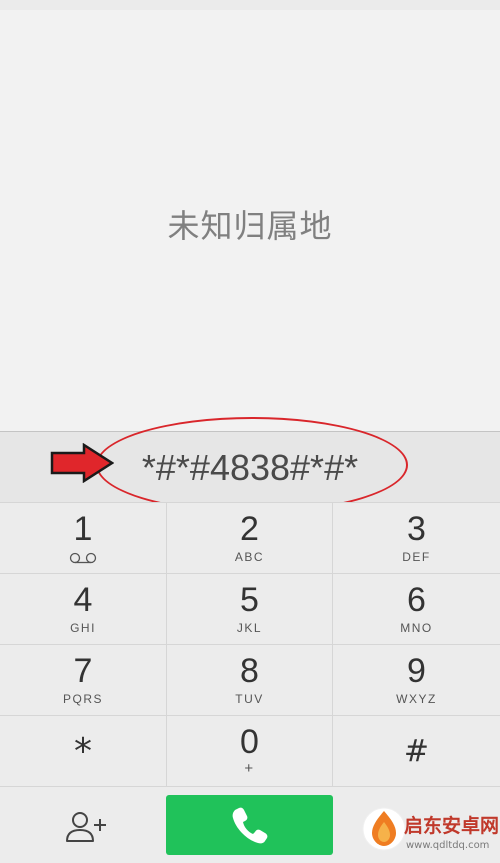 The height and width of the screenshot is (863, 500). I want to click on key-7: 7 PQRS, so click(83, 679).